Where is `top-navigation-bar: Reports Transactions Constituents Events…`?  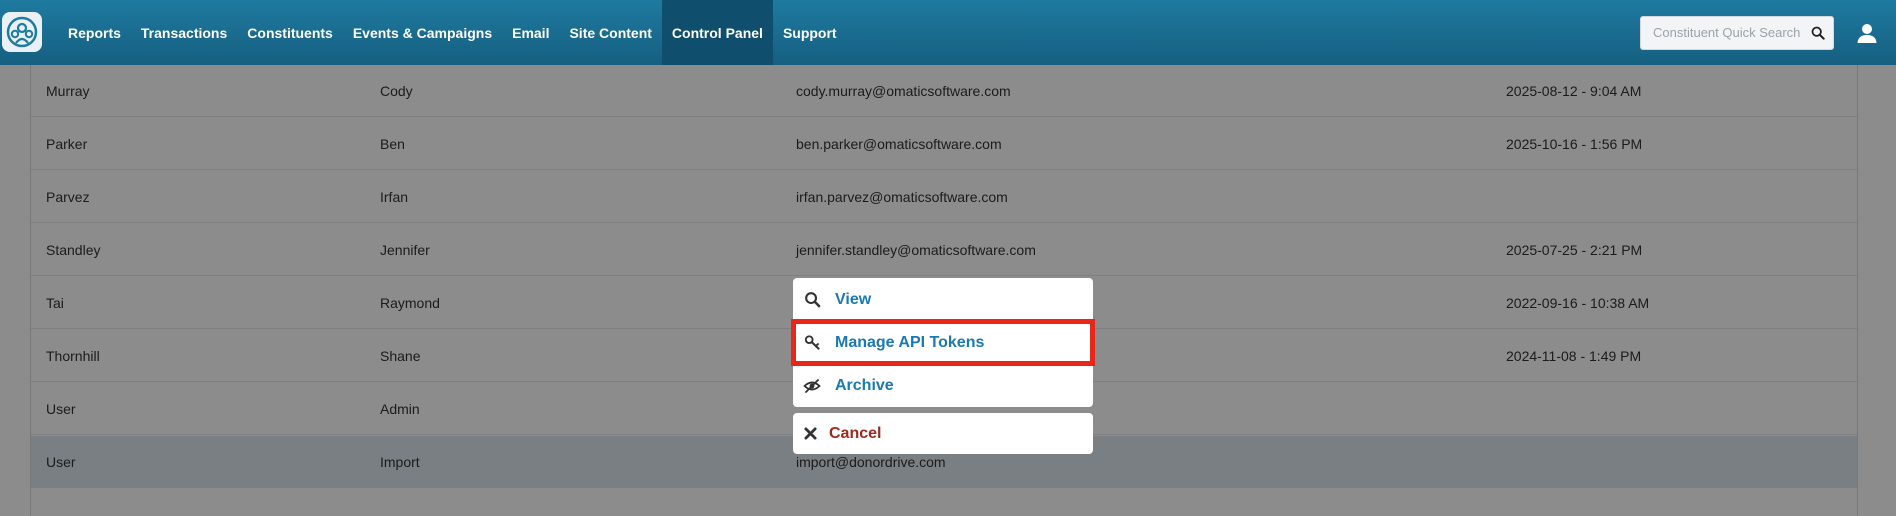
top-navigation-bar: Reports Transactions Constituents Events… is located at coordinates (948, 32).